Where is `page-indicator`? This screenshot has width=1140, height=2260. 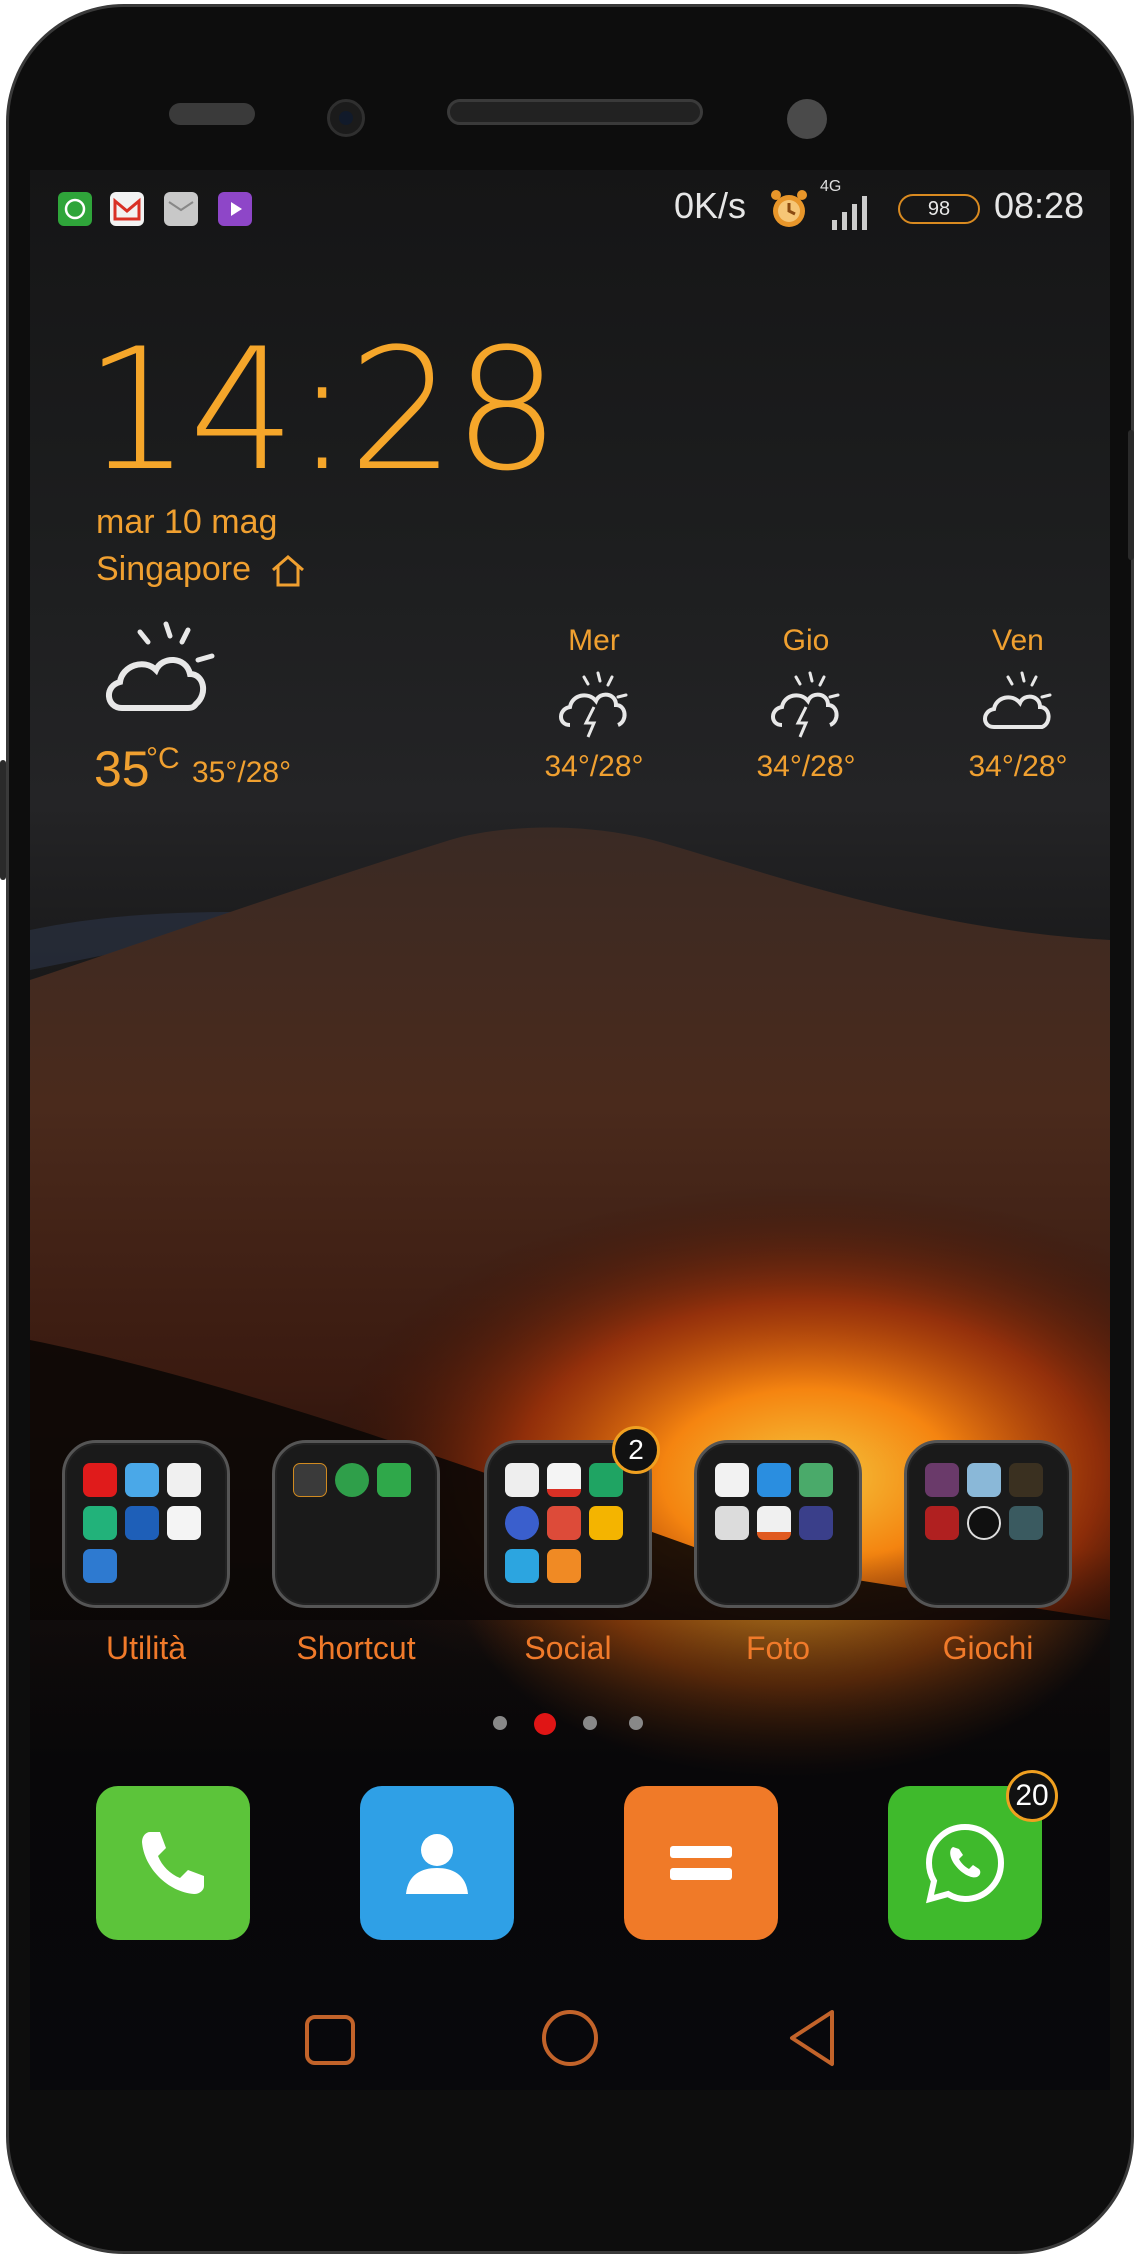 page-indicator is located at coordinates (570, 1723).